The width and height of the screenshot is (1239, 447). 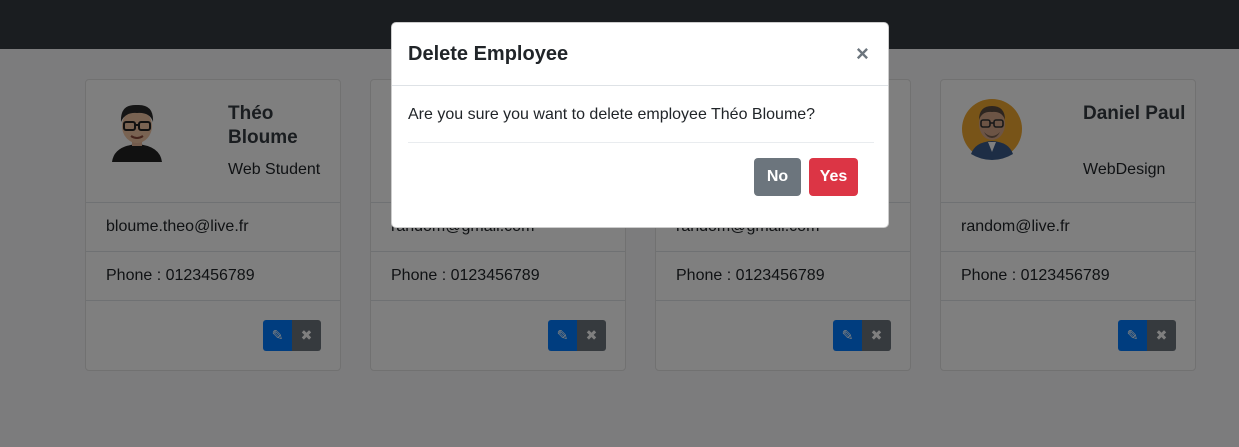 What do you see at coordinates (641, 142) in the screenshot?
I see `divider` at bounding box center [641, 142].